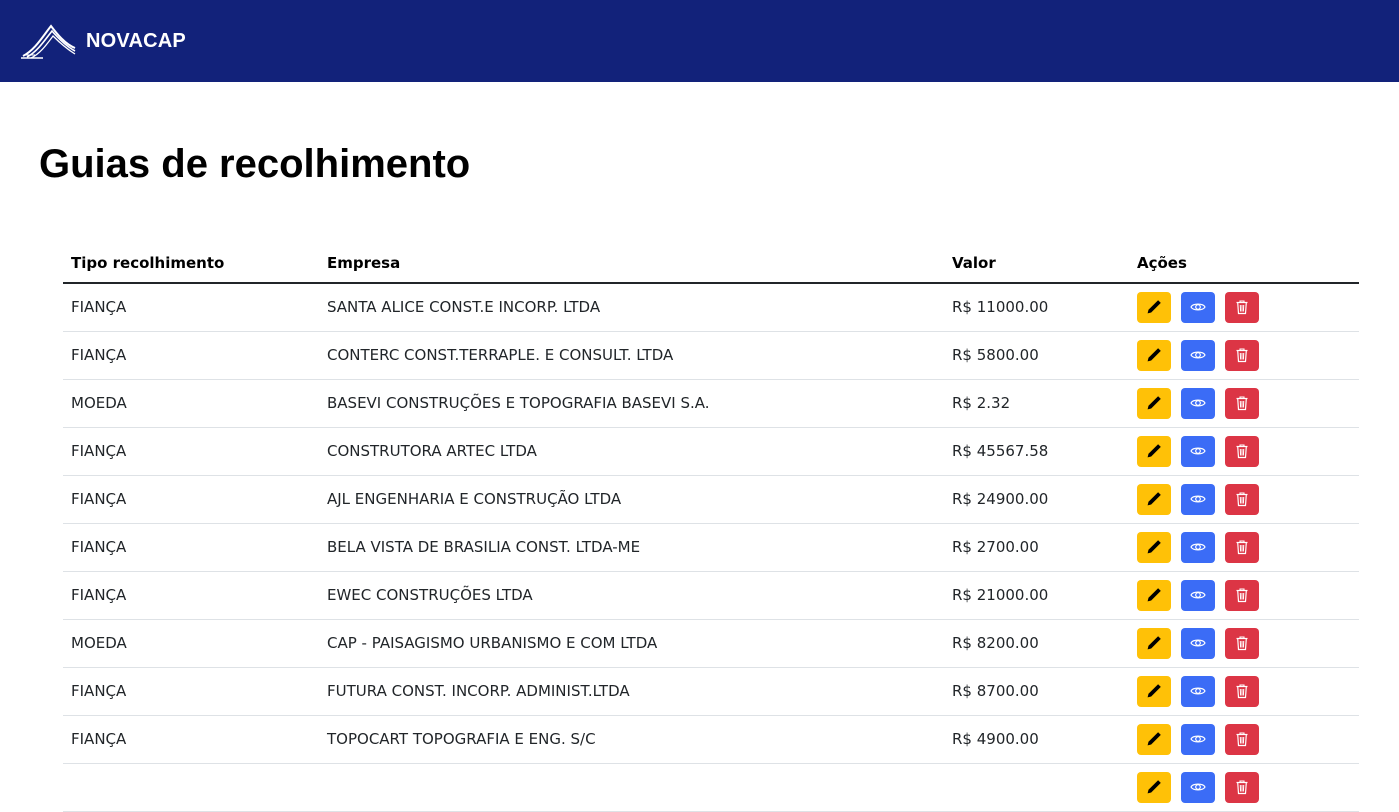 This screenshot has width=1399, height=812. I want to click on cell-empresa: FUTURA CONST. INCORP. ADMINIST.LTDA, so click(631, 691).